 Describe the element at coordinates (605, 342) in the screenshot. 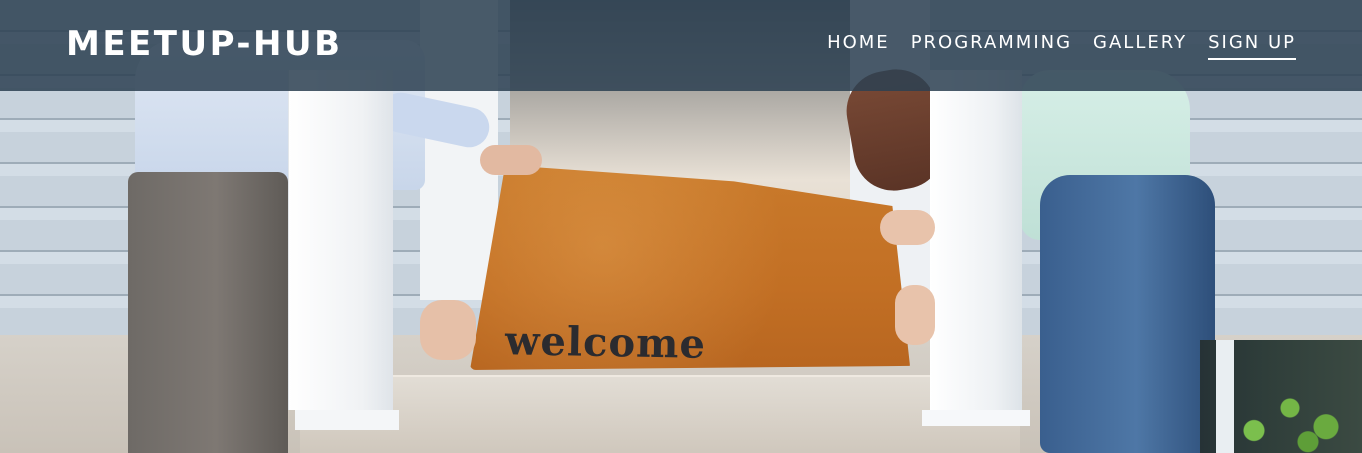

I see `doormat-text: welcome` at that location.